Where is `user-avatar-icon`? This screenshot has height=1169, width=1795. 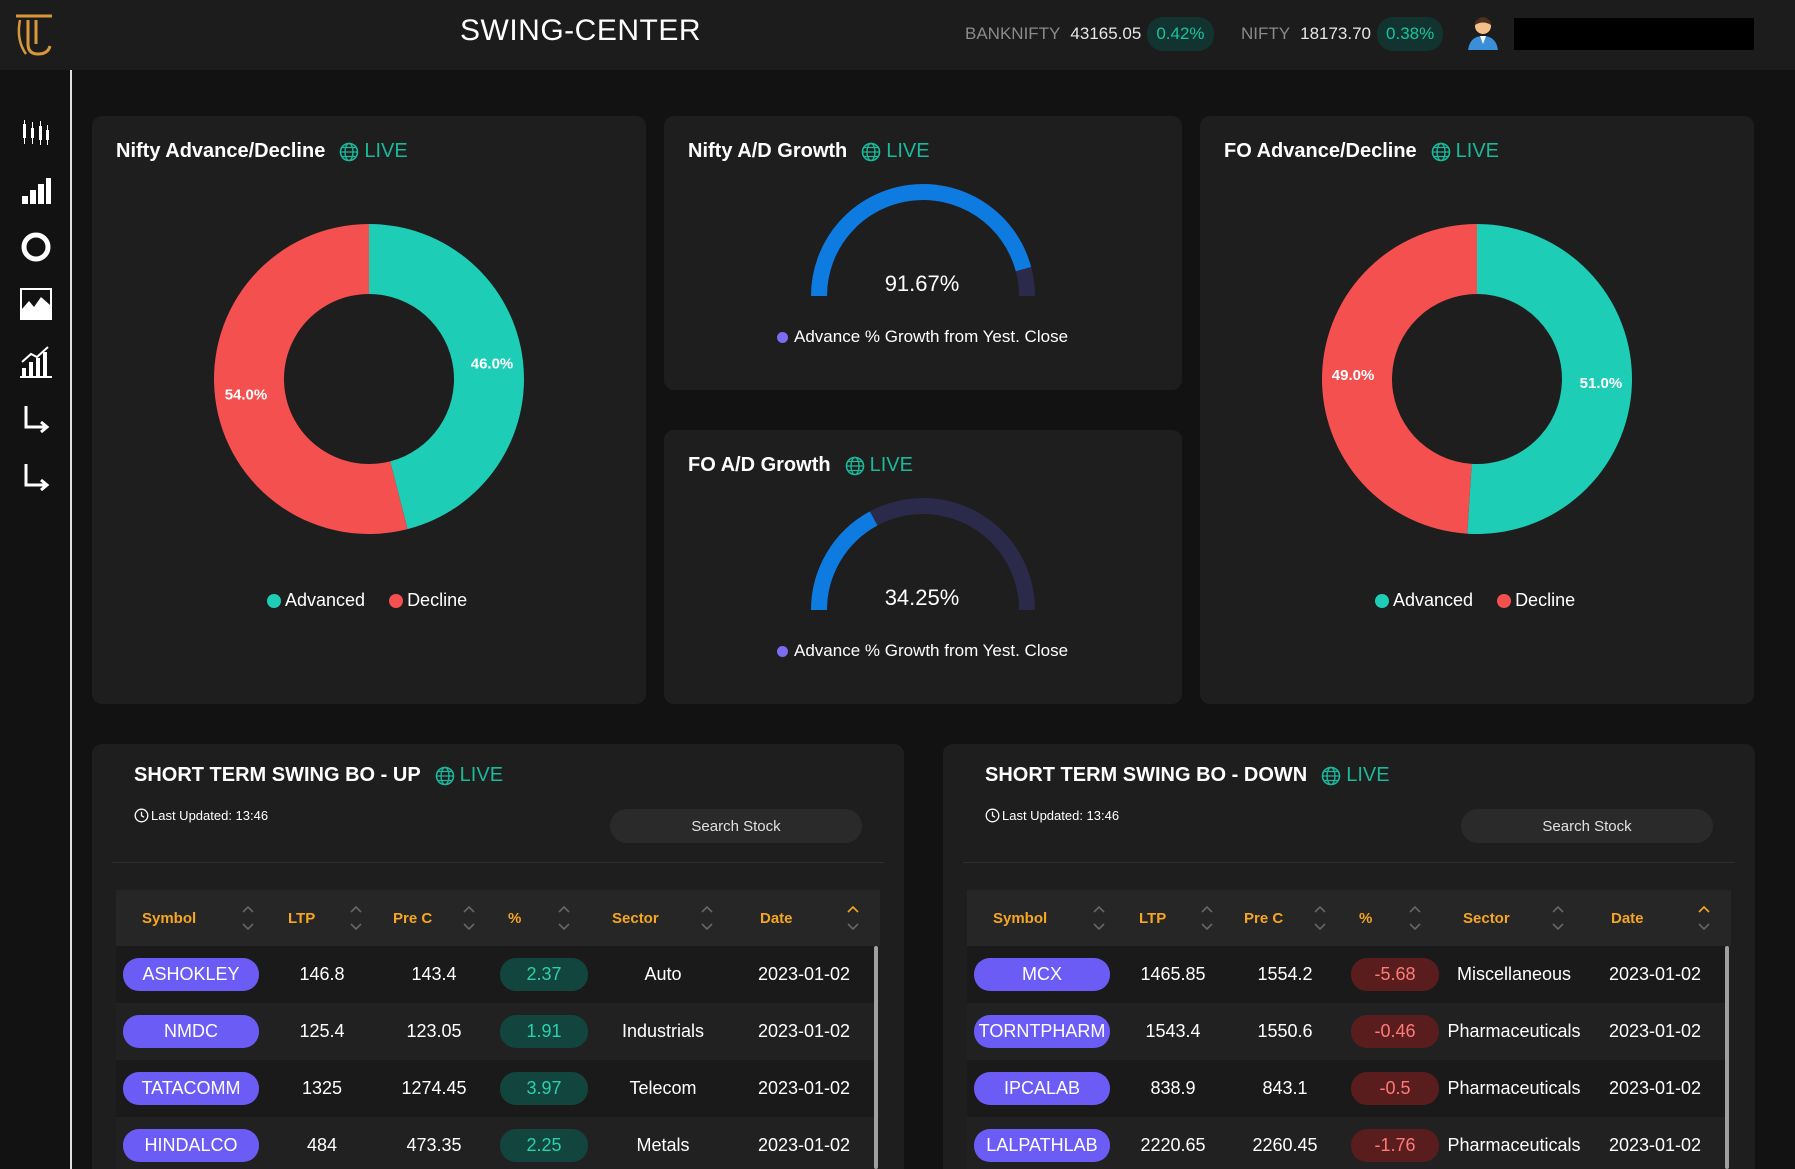 user-avatar-icon is located at coordinates (1483, 33).